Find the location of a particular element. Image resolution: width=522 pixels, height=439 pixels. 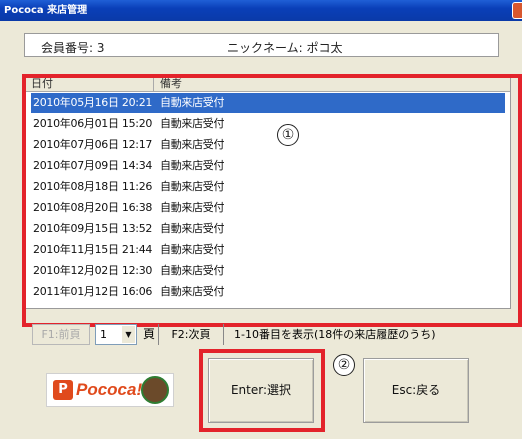

member-info-box: 会員番号: 3 ニックネーム: ポコ太 is located at coordinates (261, 45).